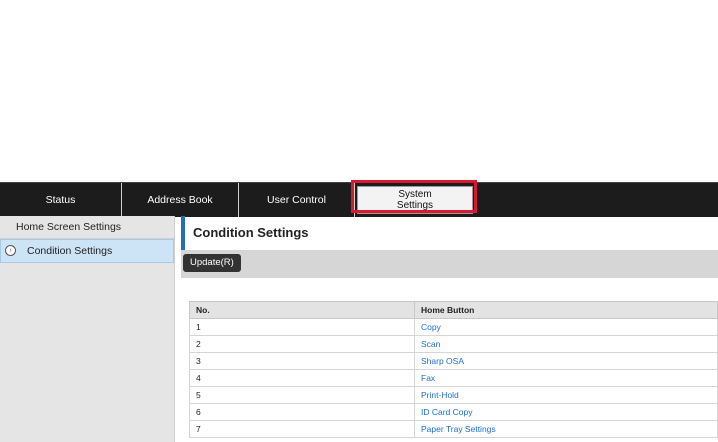 Image resolution: width=718 pixels, height=442 pixels. What do you see at coordinates (251, 232) in the screenshot?
I see `page-title: Condition Settings` at bounding box center [251, 232].